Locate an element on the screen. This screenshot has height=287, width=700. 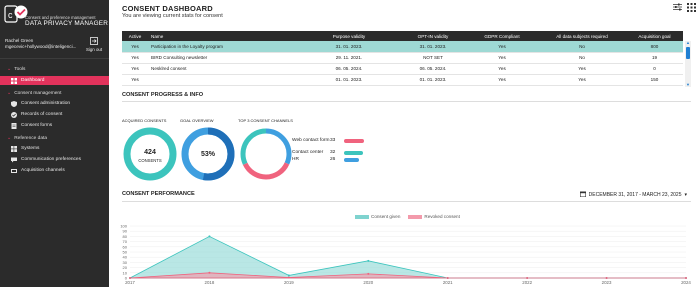
cell-name: Nesklred consent is located at coordinates (223, 69).